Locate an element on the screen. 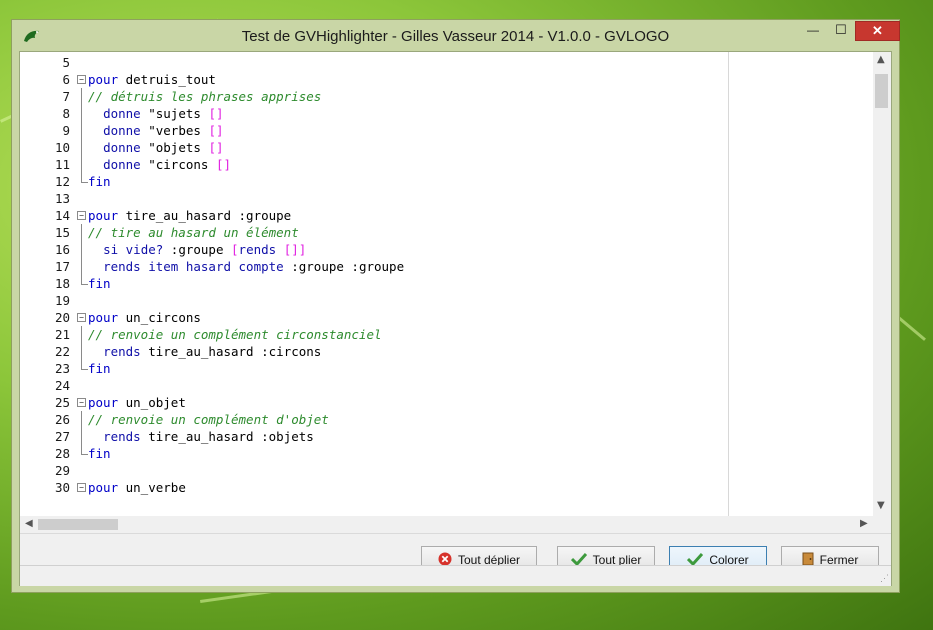 This screenshot has width=933, height=630. code-token: si vide? is located at coordinates (133, 249).